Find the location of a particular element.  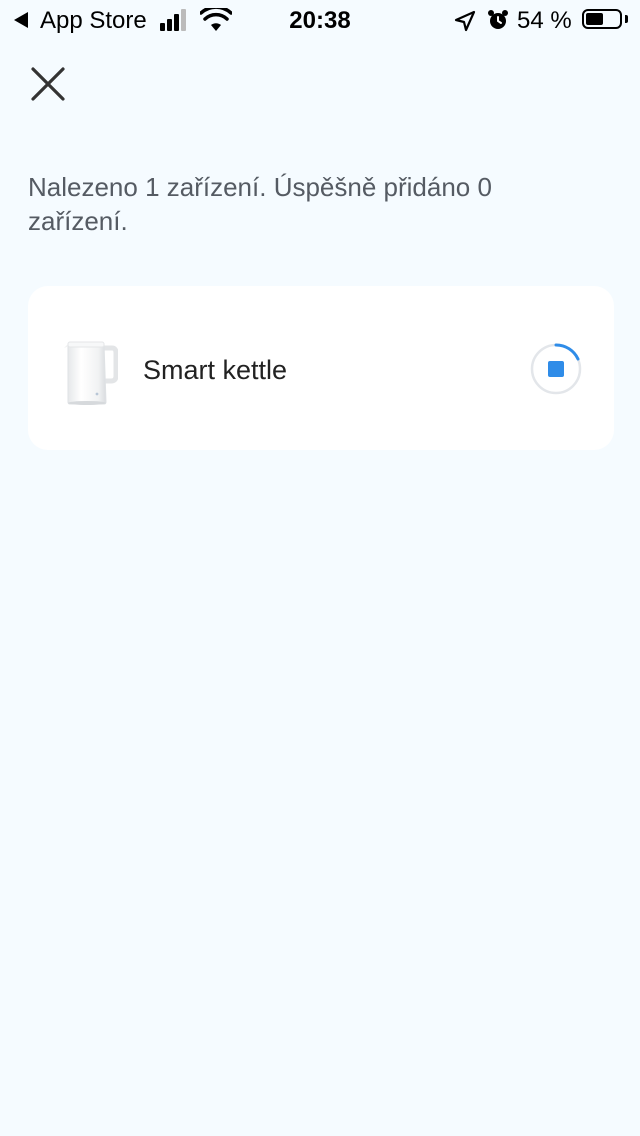

stop-adding-button is located at coordinates (556, 369).